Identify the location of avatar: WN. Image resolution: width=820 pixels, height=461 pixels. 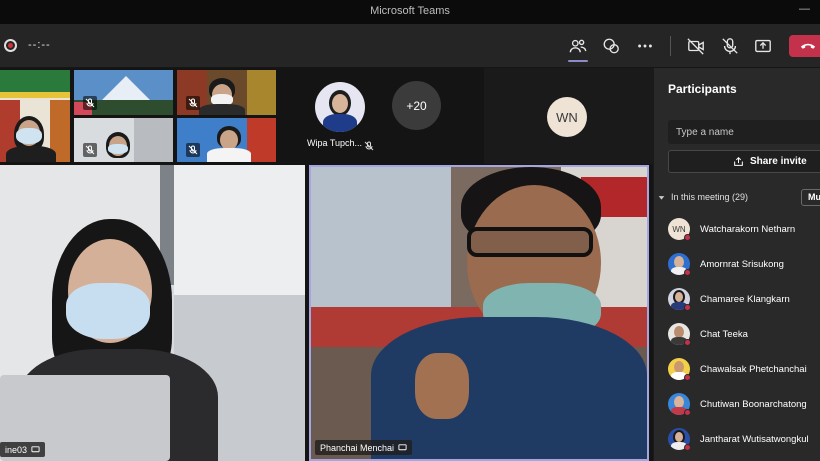
(679, 229).